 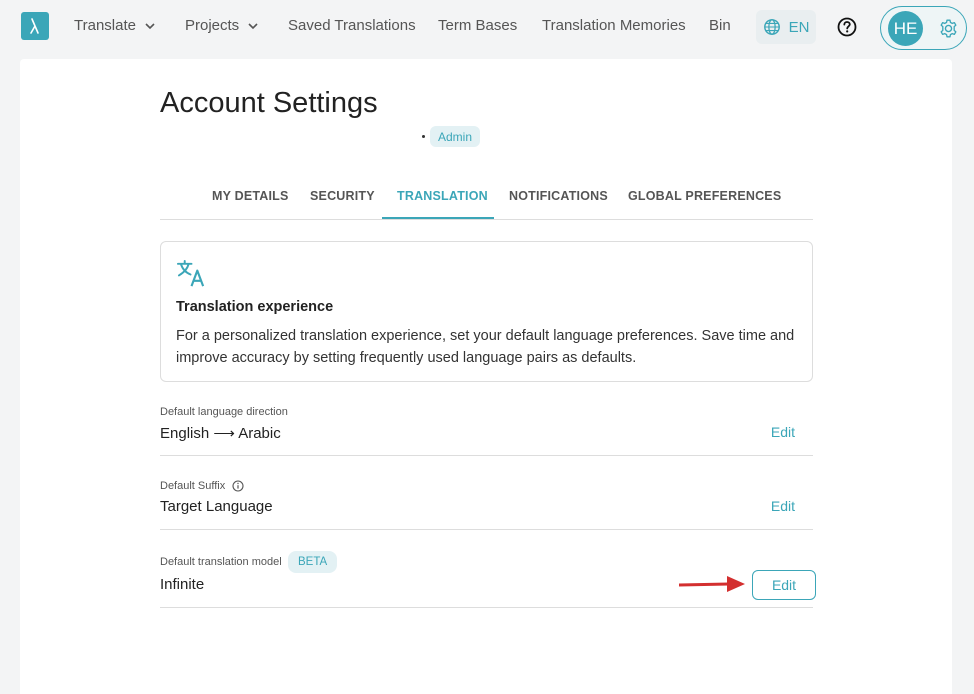 What do you see at coordinates (486, 502) in the screenshot?
I see `setting-row-suffix: Default Suffix Target Language Edit` at bounding box center [486, 502].